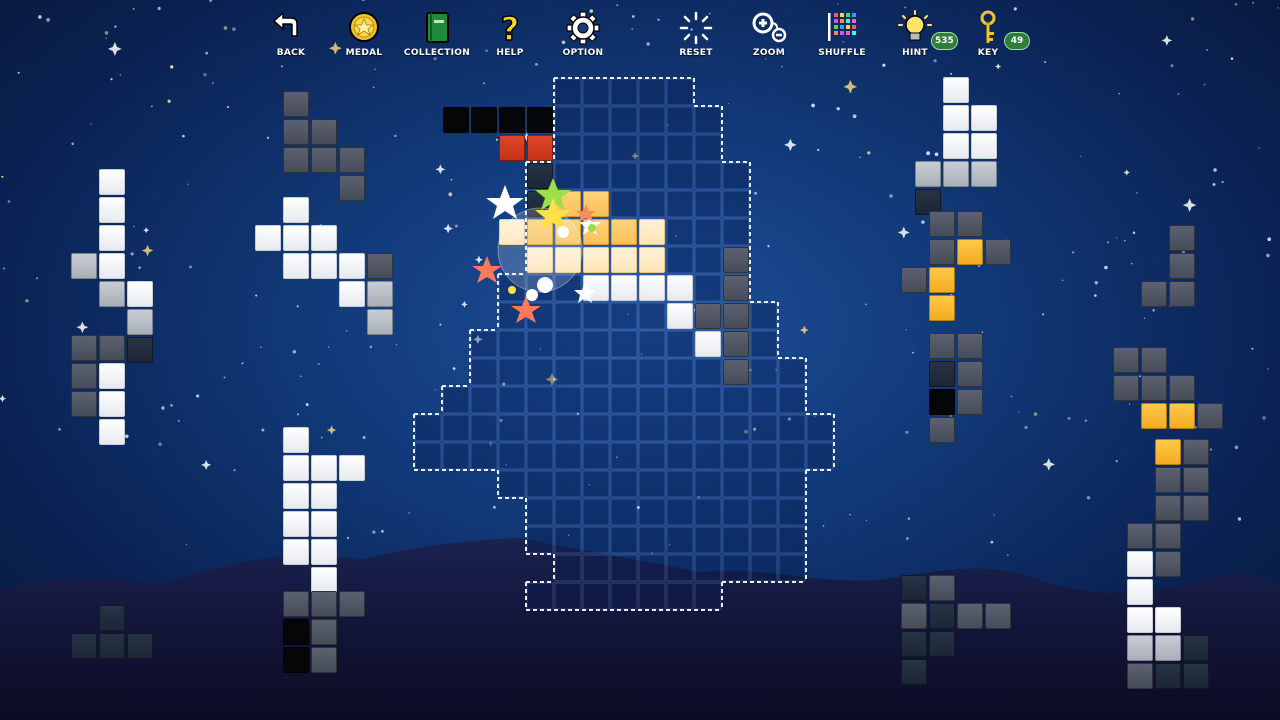 This screenshot has width=1280, height=720. I want to click on hint-button: 535 HINT, so click(919, 34).